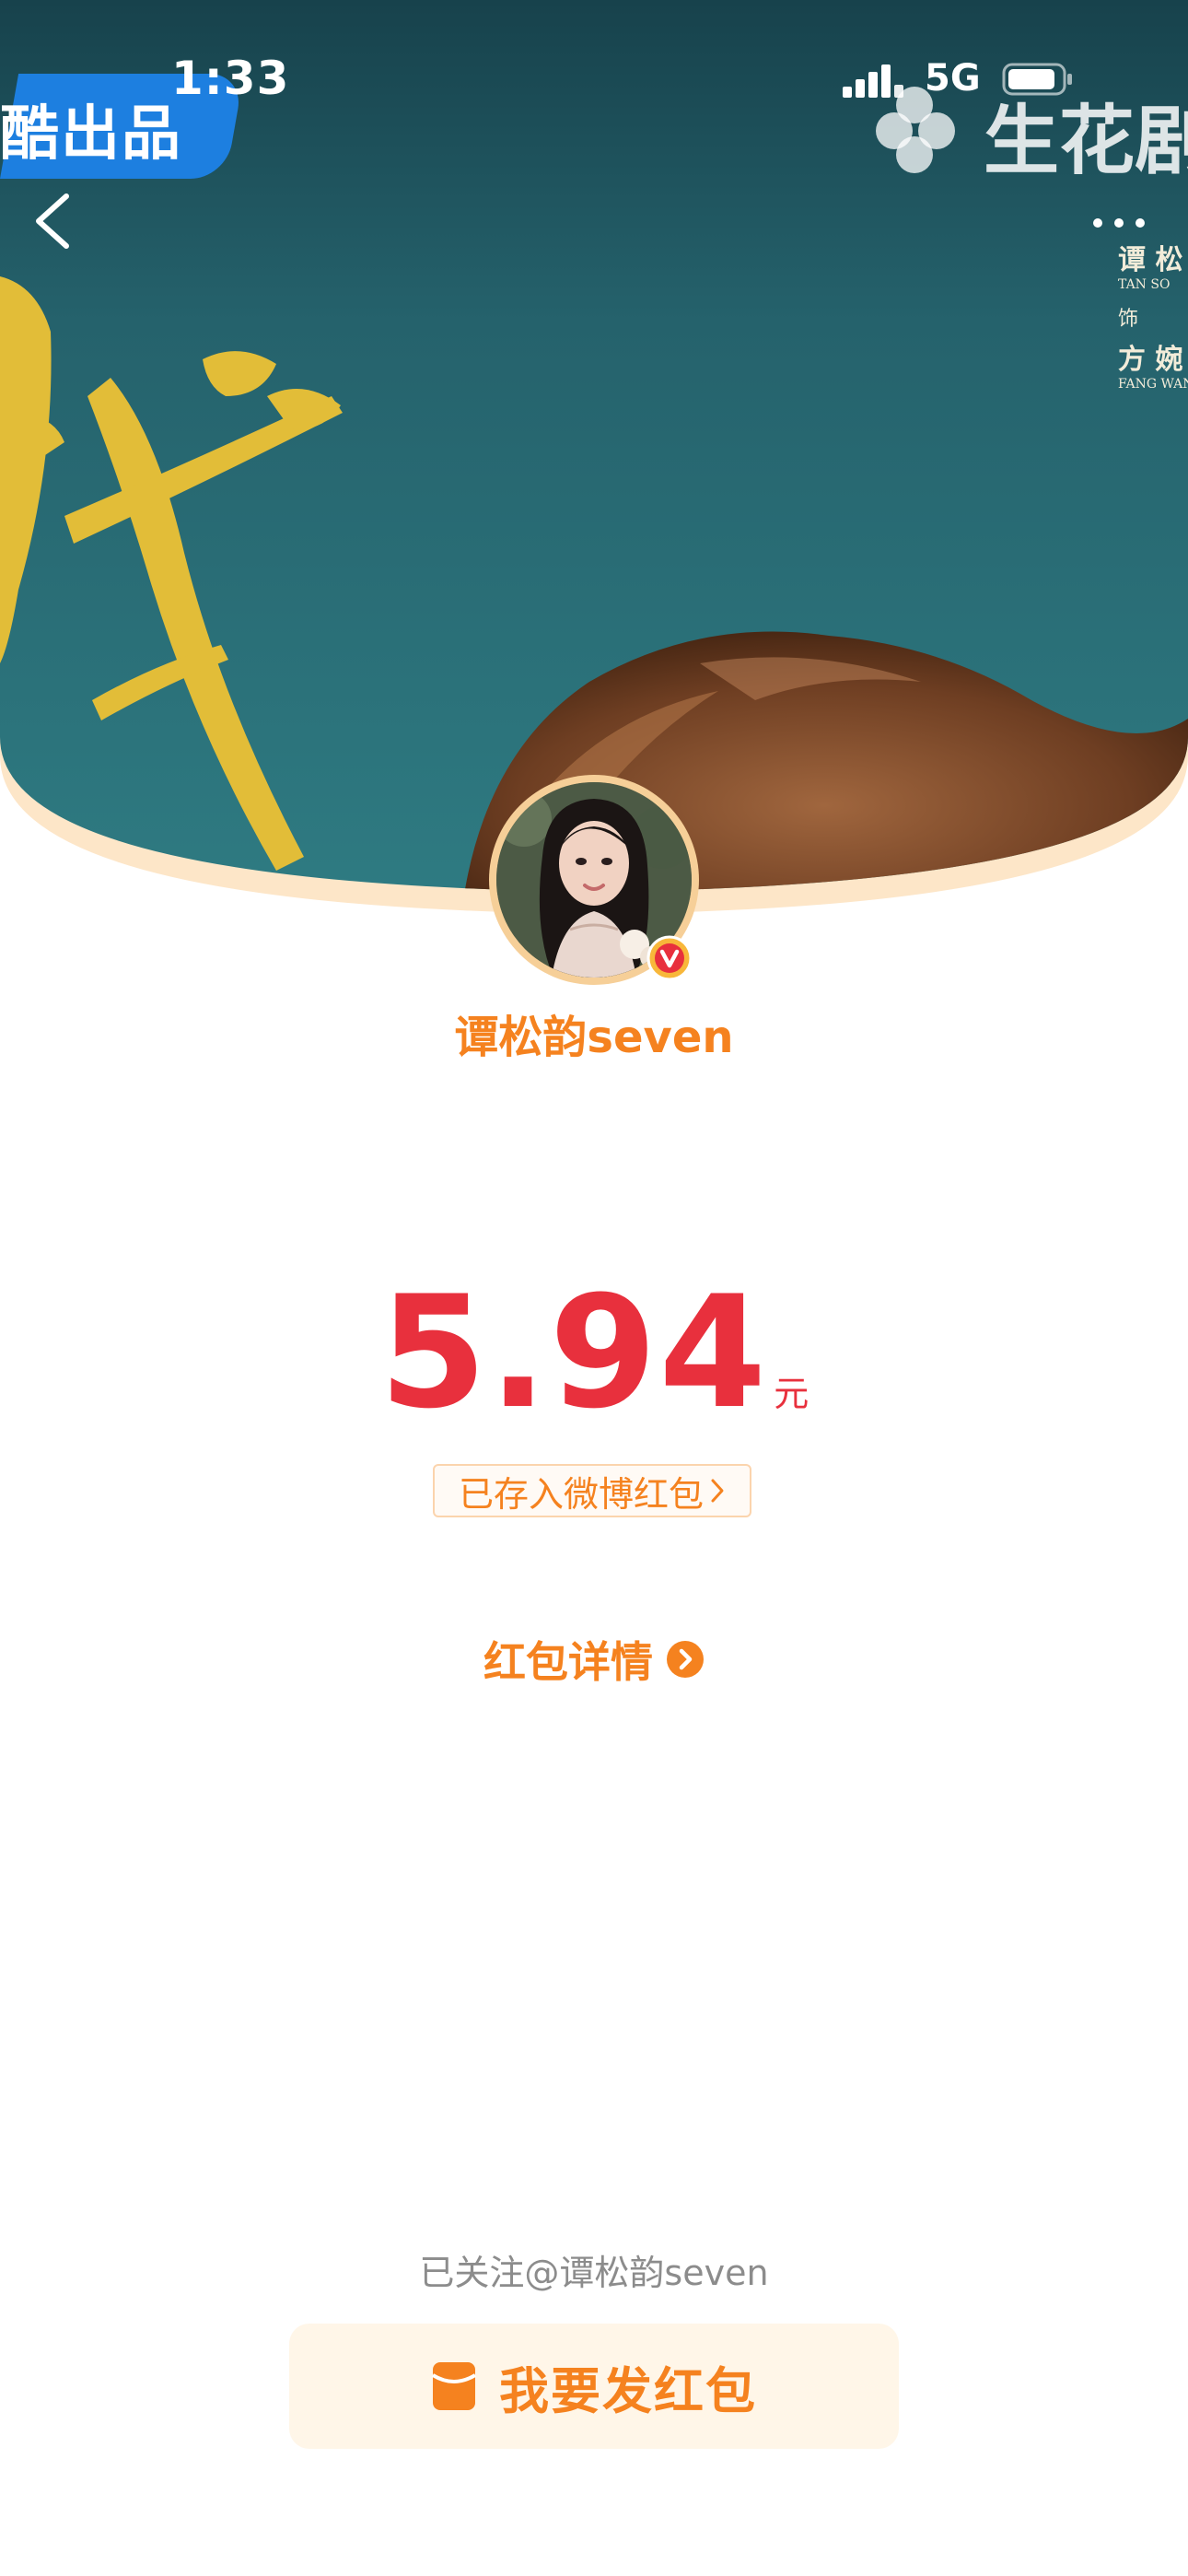  Describe the element at coordinates (953, 78) in the screenshot. I see `network-type: 5G` at that location.